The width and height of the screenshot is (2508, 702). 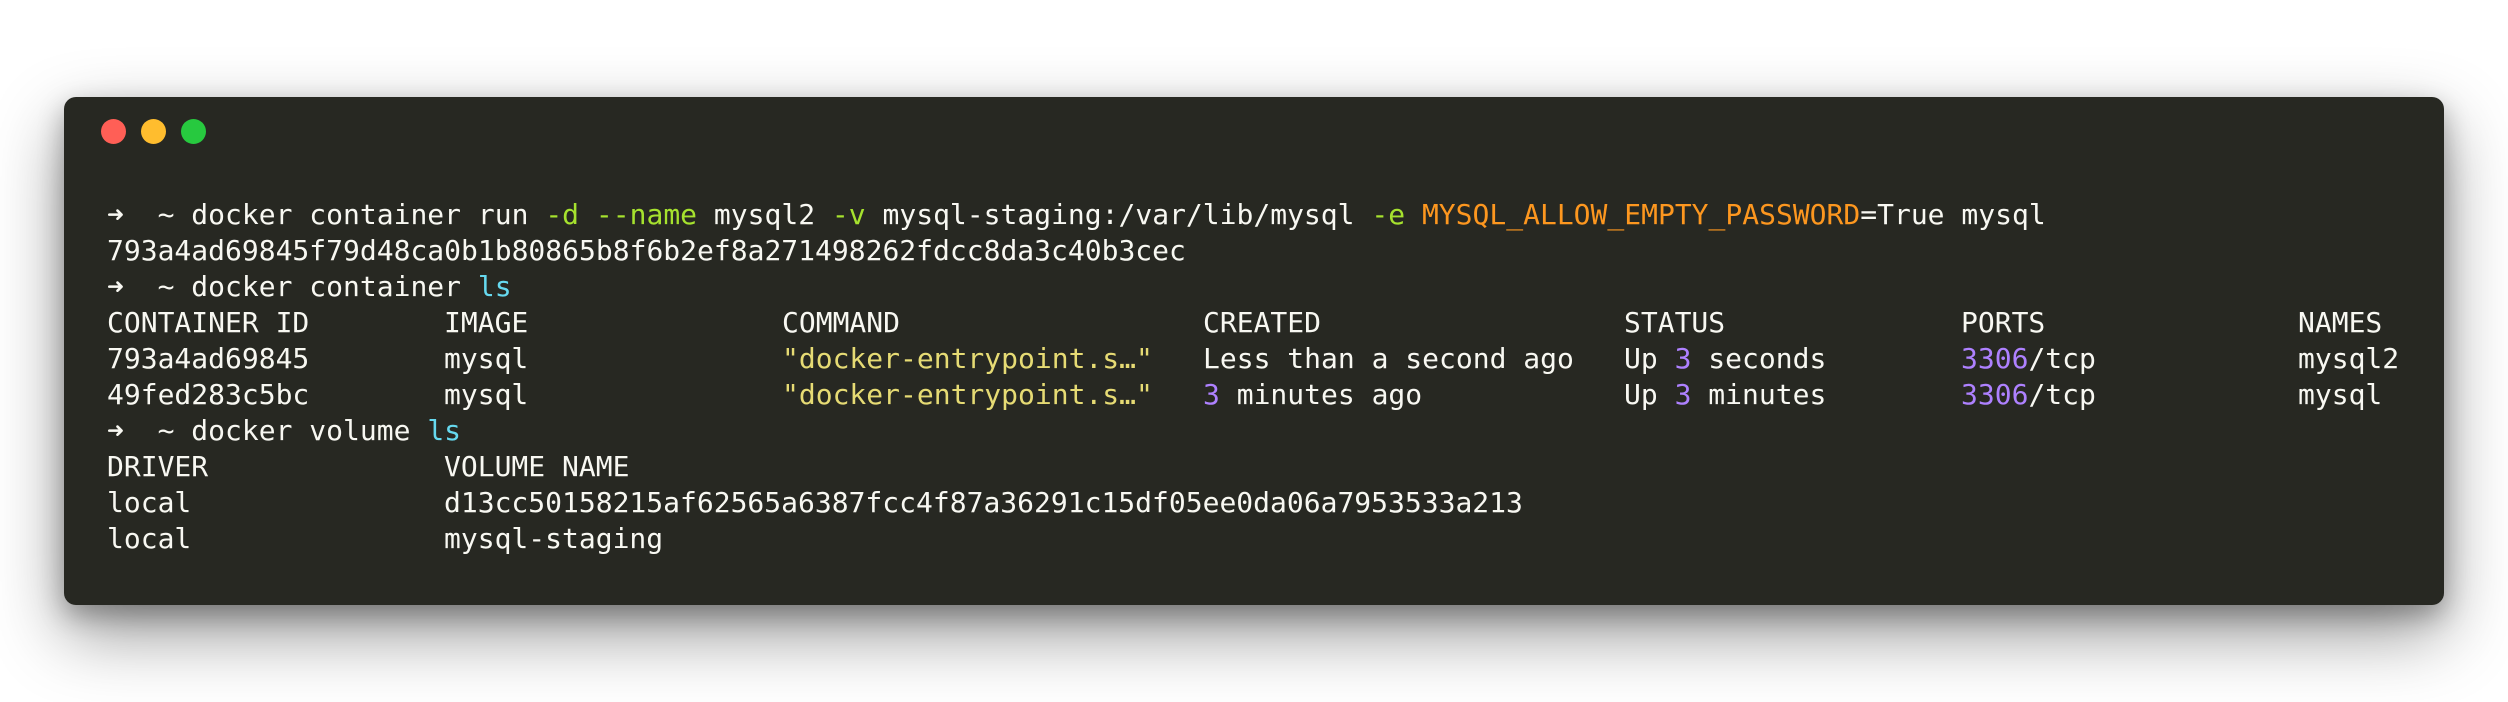 I want to click on close-window-button, so click(x=113, y=131).